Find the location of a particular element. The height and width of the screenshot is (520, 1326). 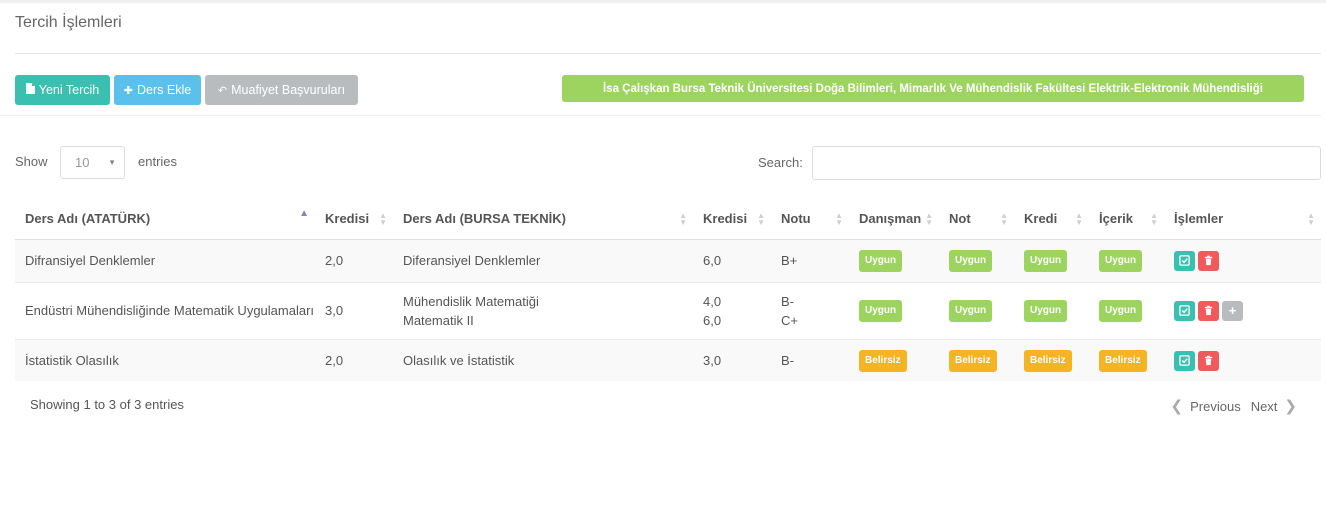

header-credit: Kredi ▲ ▼ is located at coordinates (1051, 219).